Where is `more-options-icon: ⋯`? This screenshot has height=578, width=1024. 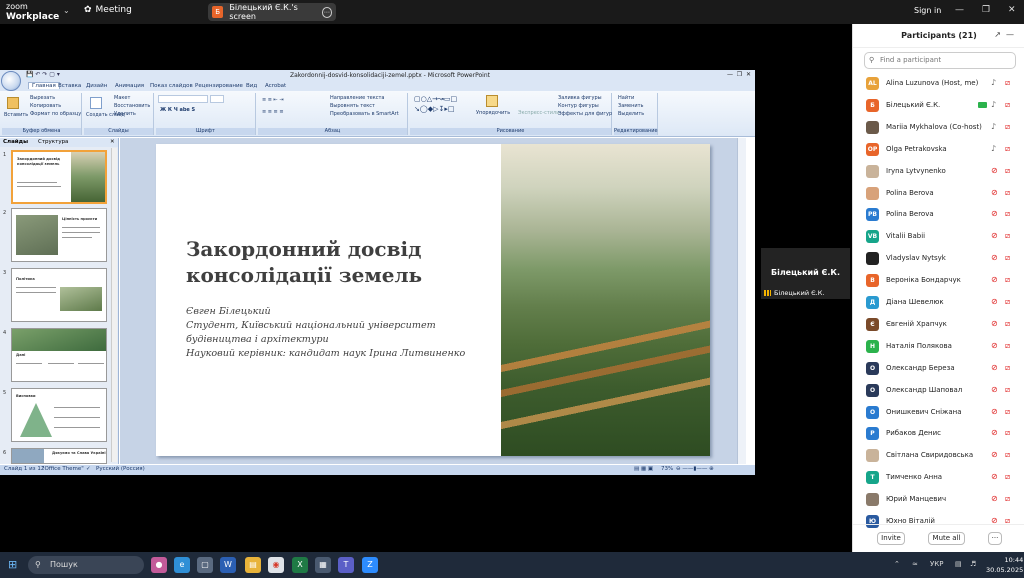
more-options-icon: ⋯ is located at coordinates (326, 12).